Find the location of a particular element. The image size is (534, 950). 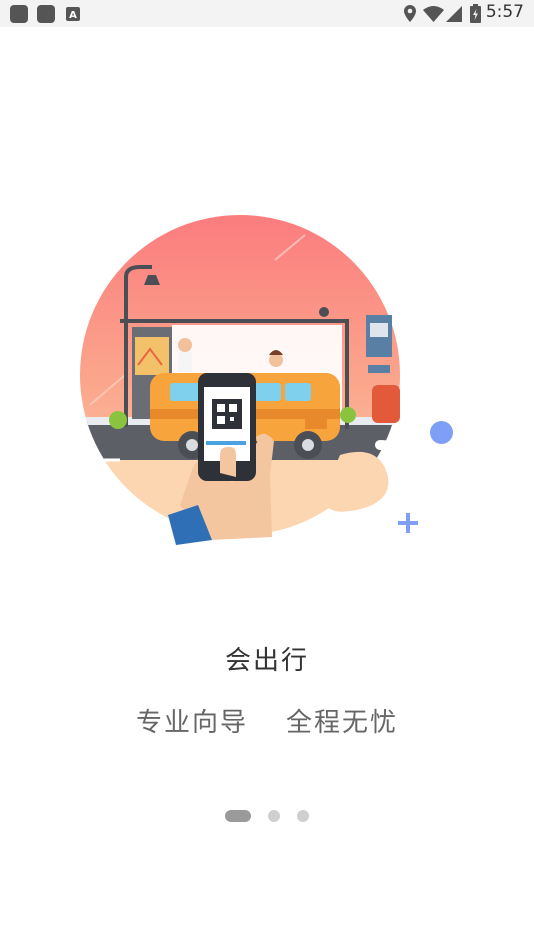

status-time: 5:57 is located at coordinates (504, 12).